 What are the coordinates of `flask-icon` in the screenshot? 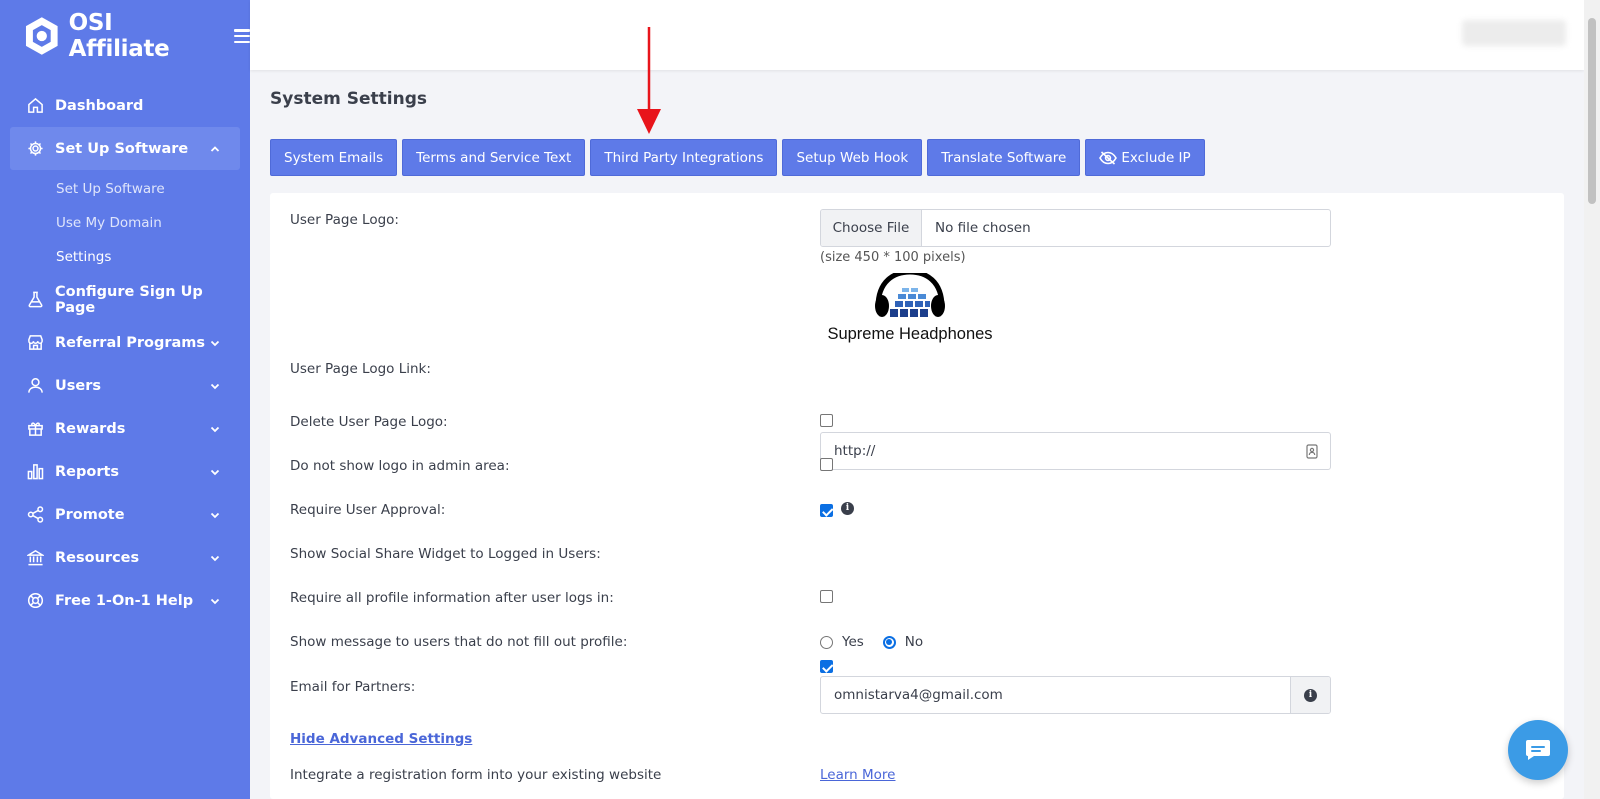 It's located at (35, 299).